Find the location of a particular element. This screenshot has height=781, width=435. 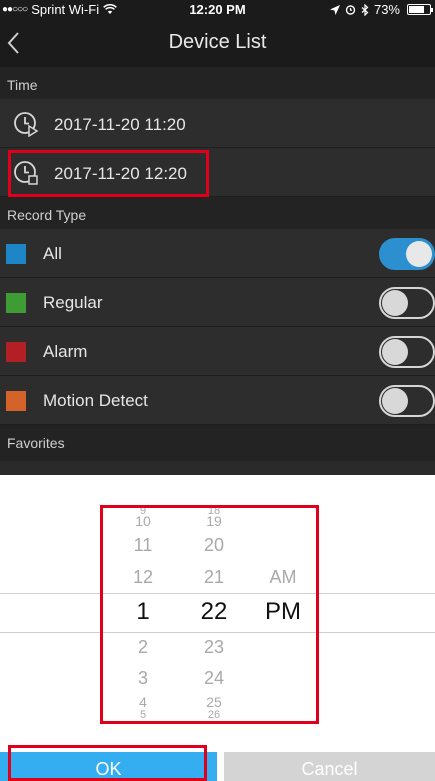

status-right-group: 73% is located at coordinates (381, 9).